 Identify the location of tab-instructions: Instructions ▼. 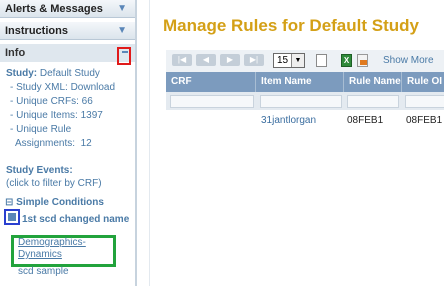
(67, 31).